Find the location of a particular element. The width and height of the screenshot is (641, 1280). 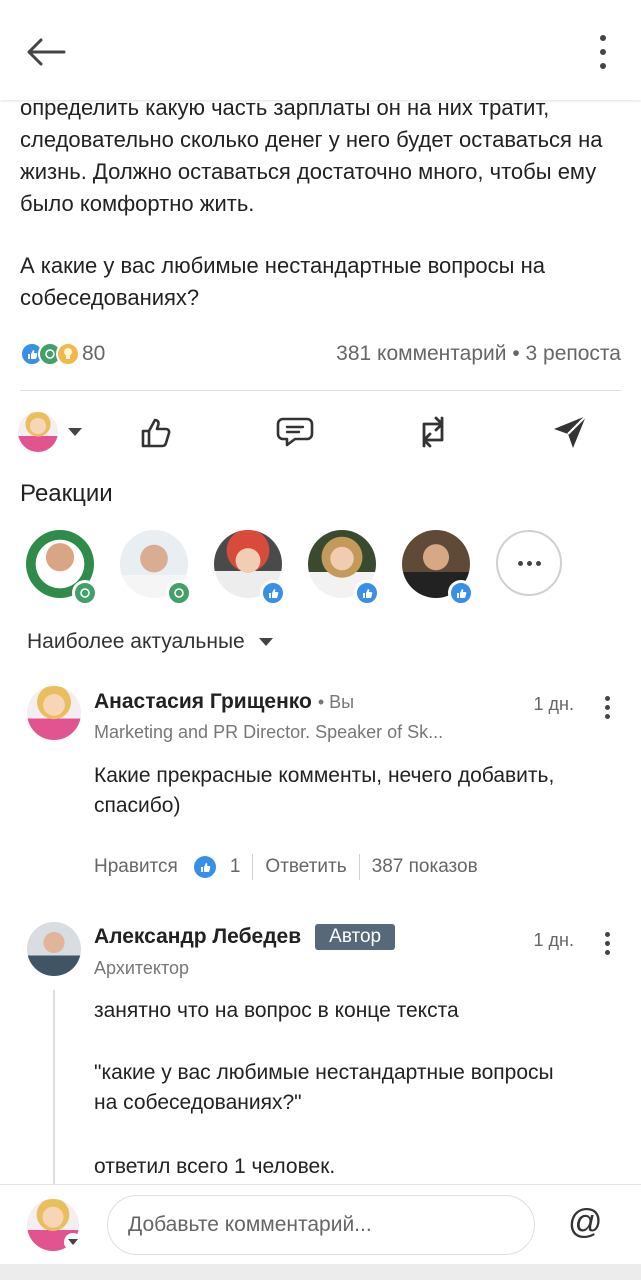

author-badge: Автор is located at coordinates (355, 937).